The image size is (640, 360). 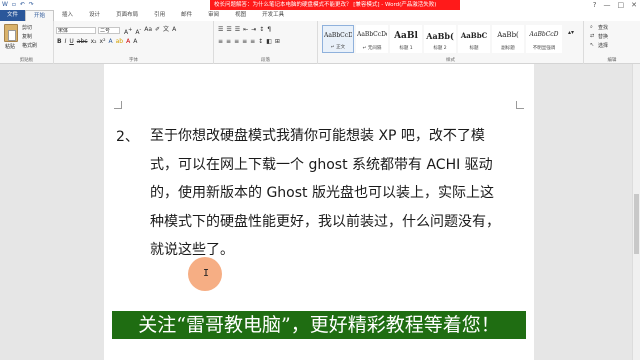 I want to click on italic-icon: I, so click(x=66, y=42).